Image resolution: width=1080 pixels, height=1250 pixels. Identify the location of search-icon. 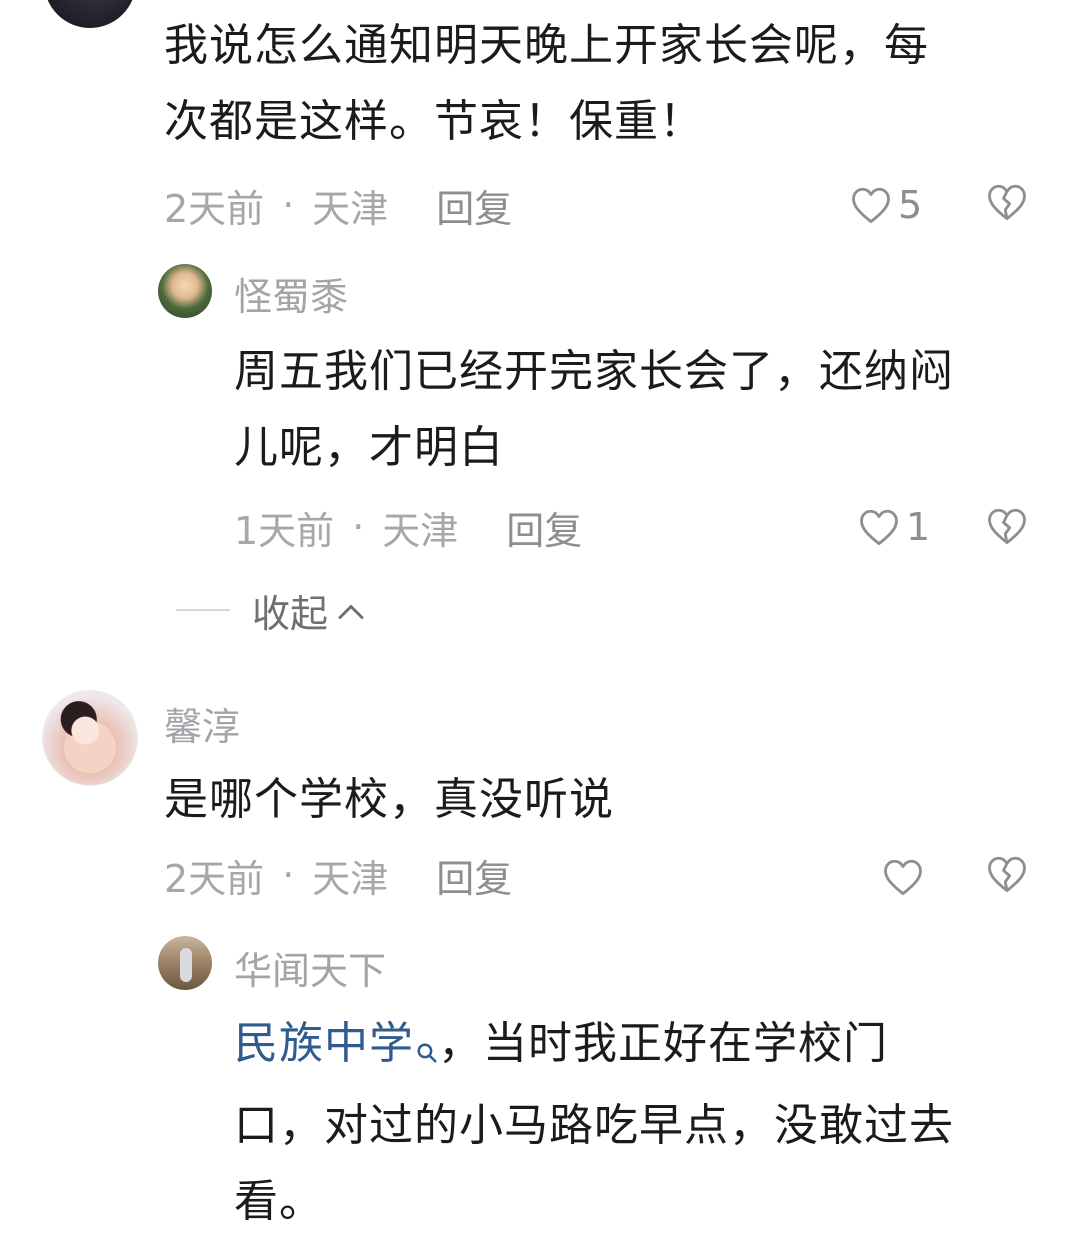
(427, 1050).